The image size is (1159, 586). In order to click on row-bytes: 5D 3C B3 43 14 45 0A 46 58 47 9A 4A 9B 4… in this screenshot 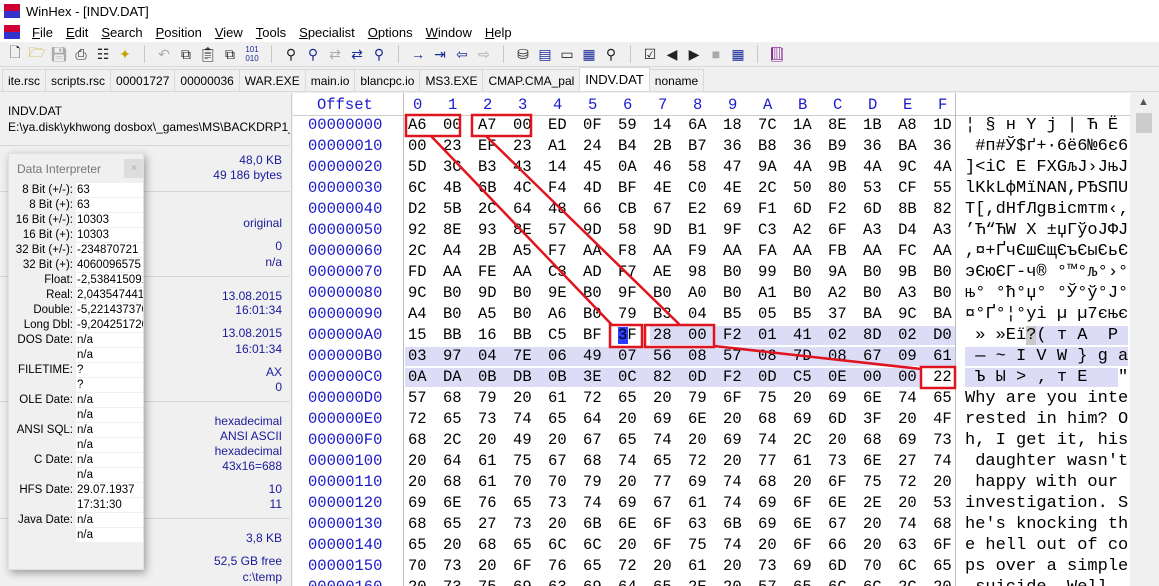, I will do `click(680, 167)`.